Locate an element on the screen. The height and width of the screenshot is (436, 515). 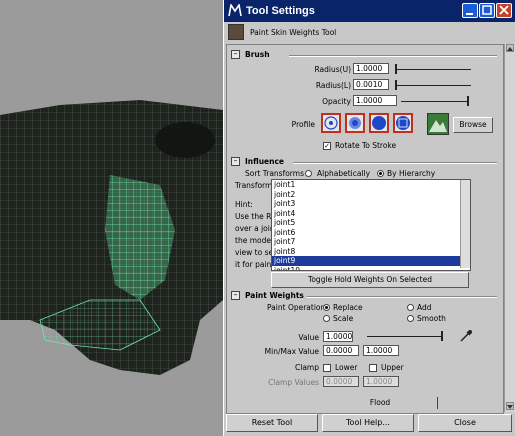
clamp-label: Clamp is located at coordinates (307, 367).